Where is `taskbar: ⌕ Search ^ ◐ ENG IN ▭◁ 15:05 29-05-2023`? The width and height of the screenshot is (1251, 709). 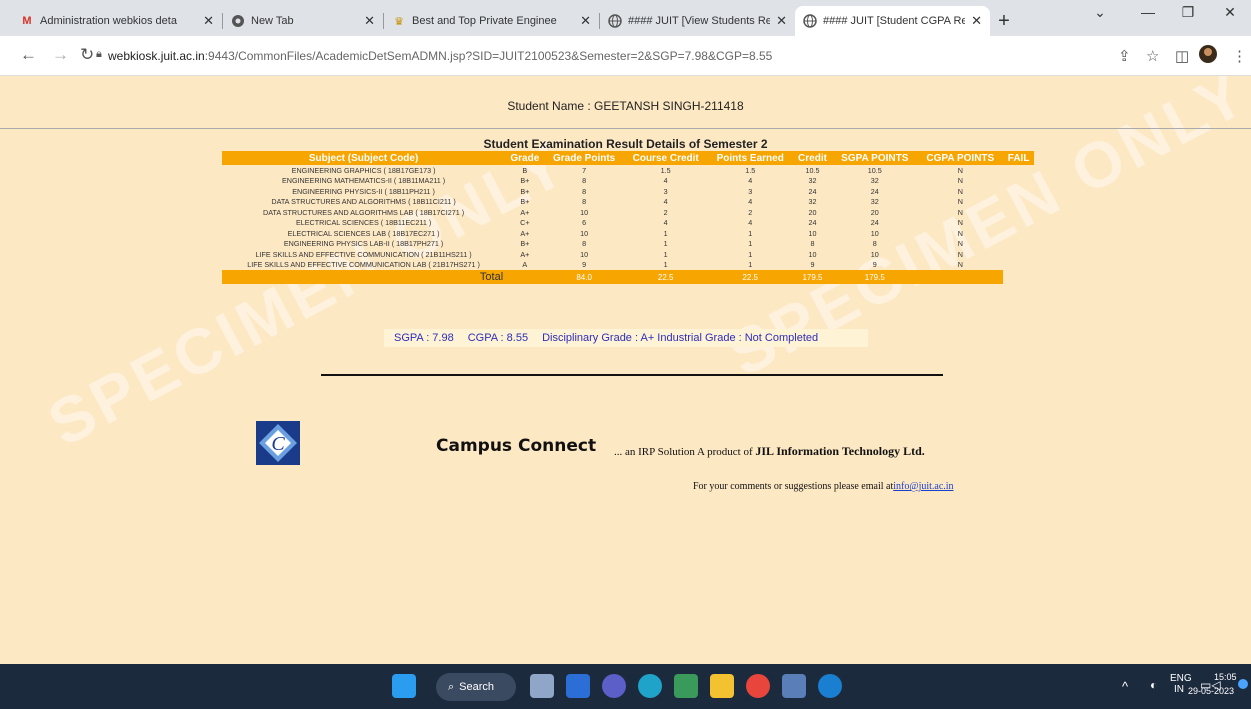 taskbar: ⌕ Search ^ ◐ ENG IN ▭◁ 15:05 29-05-2023 is located at coordinates (625, 686).